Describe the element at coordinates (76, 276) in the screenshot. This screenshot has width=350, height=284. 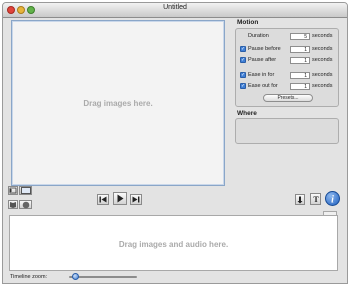
I see `timeline-zoom-knob` at that location.